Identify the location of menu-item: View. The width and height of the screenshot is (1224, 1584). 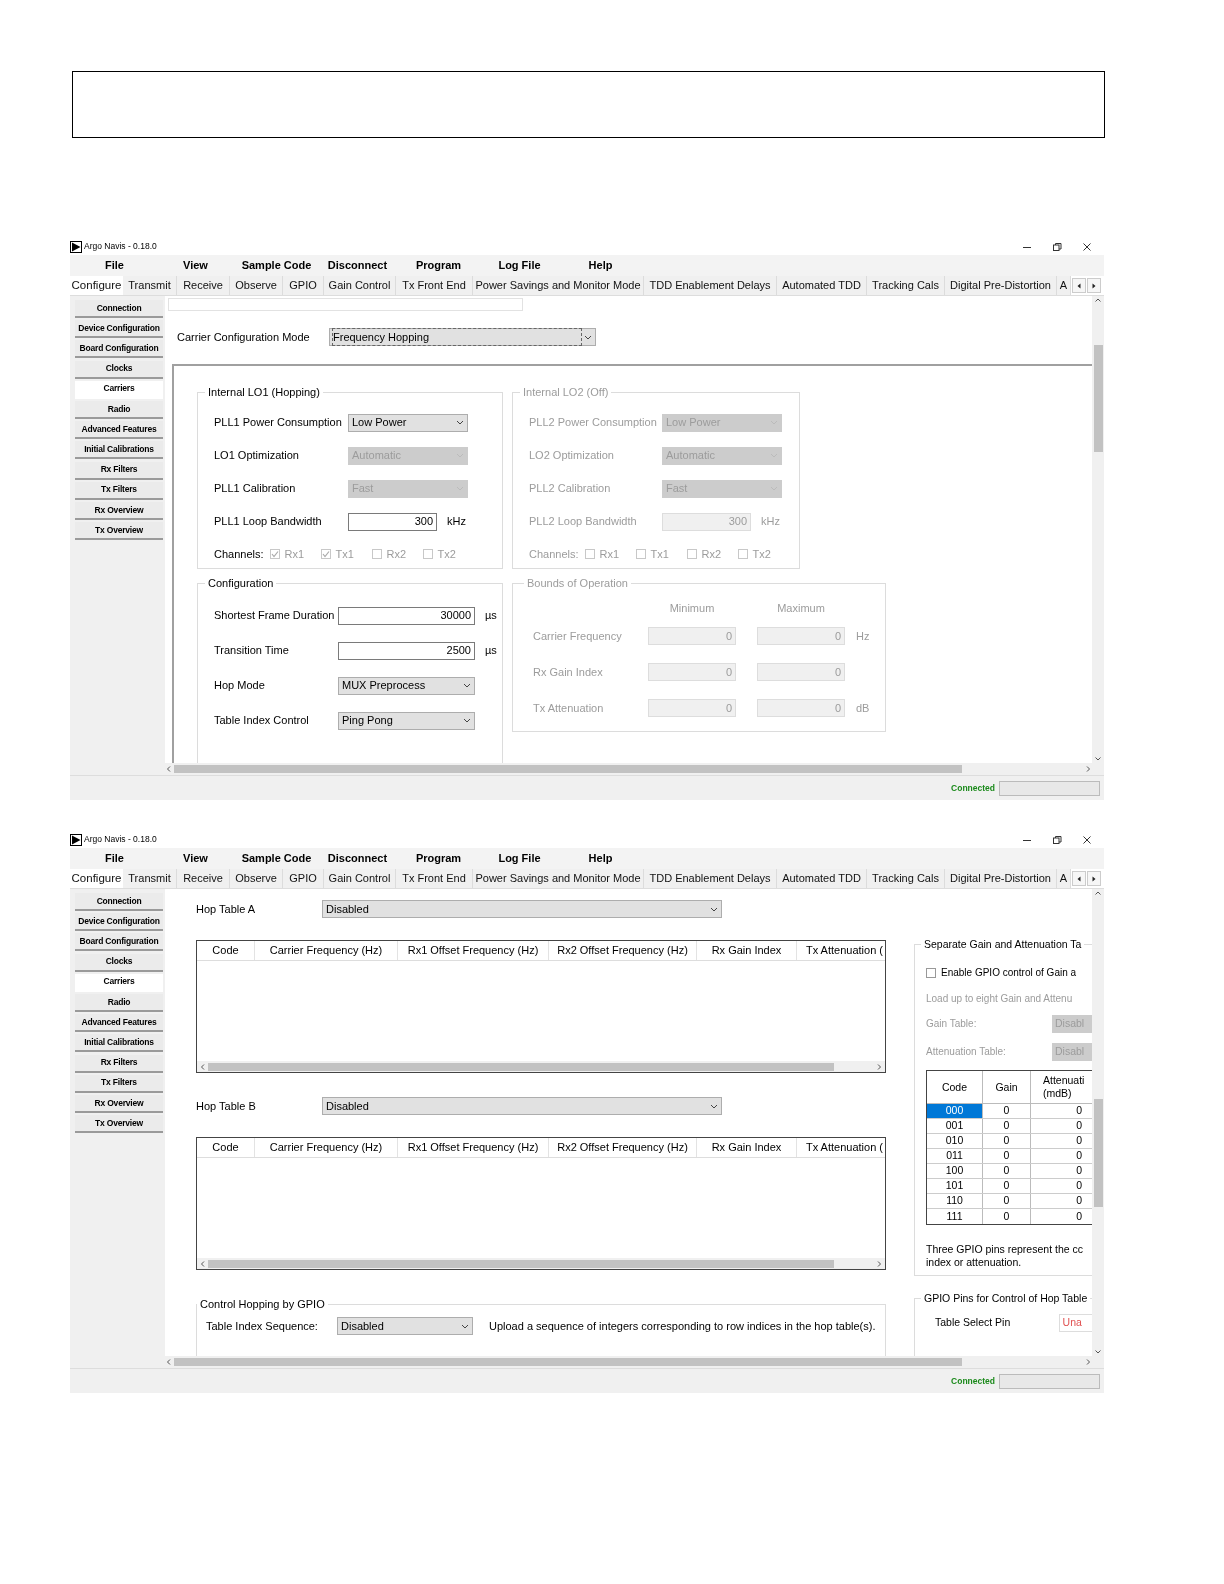
(195, 858).